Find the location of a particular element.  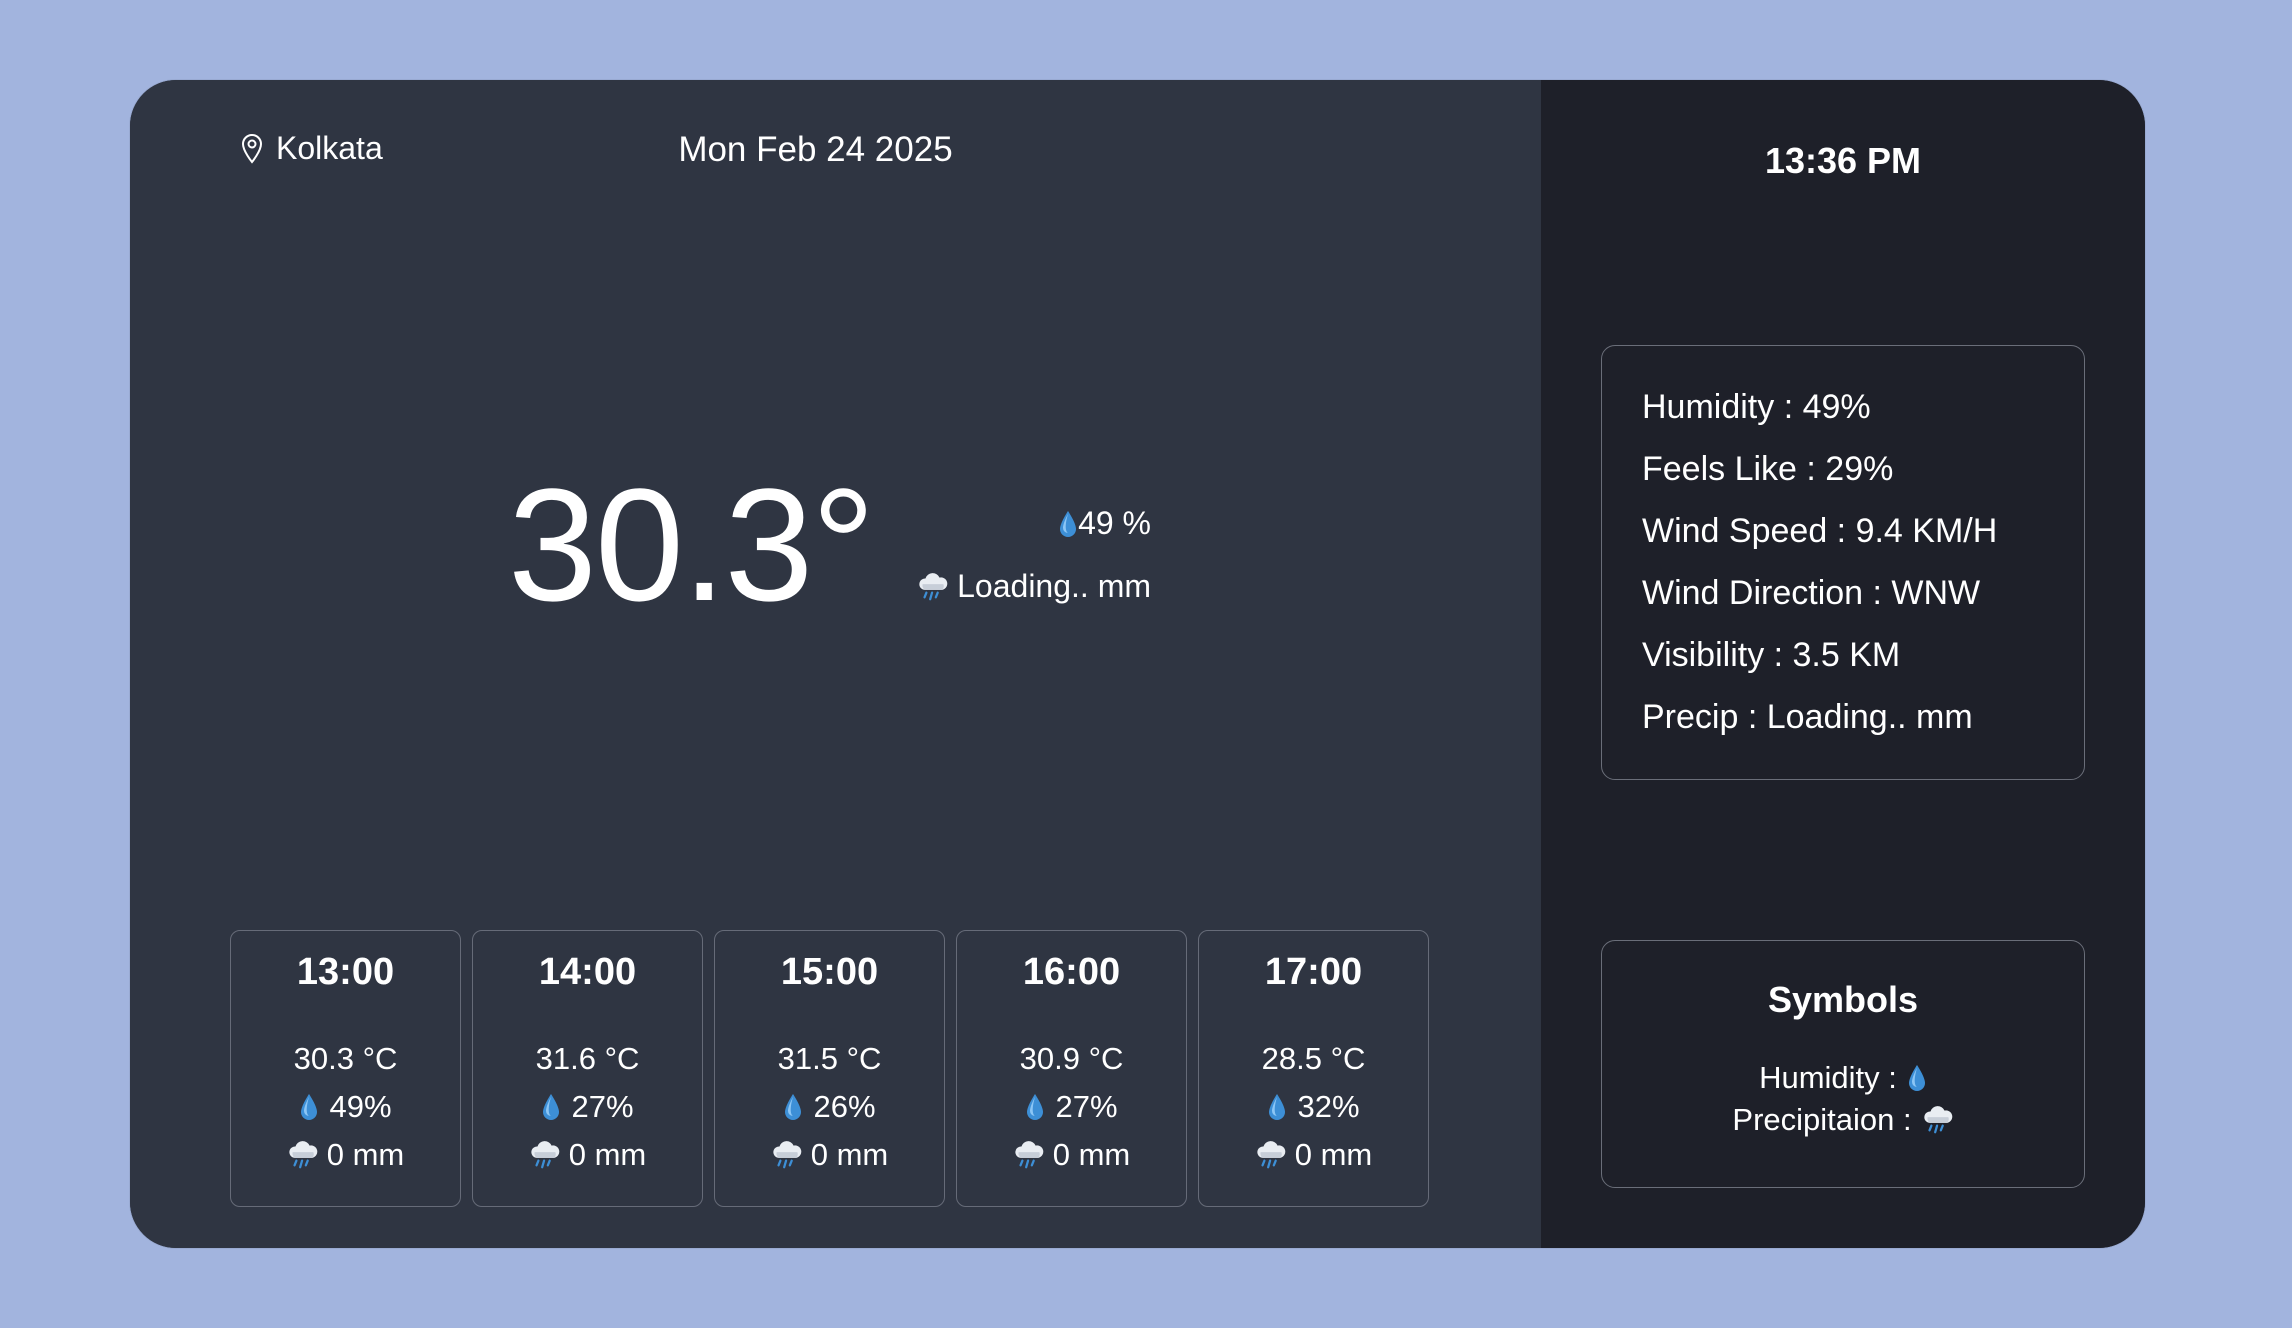

current-temperature: 30.3° is located at coordinates (691, 544).